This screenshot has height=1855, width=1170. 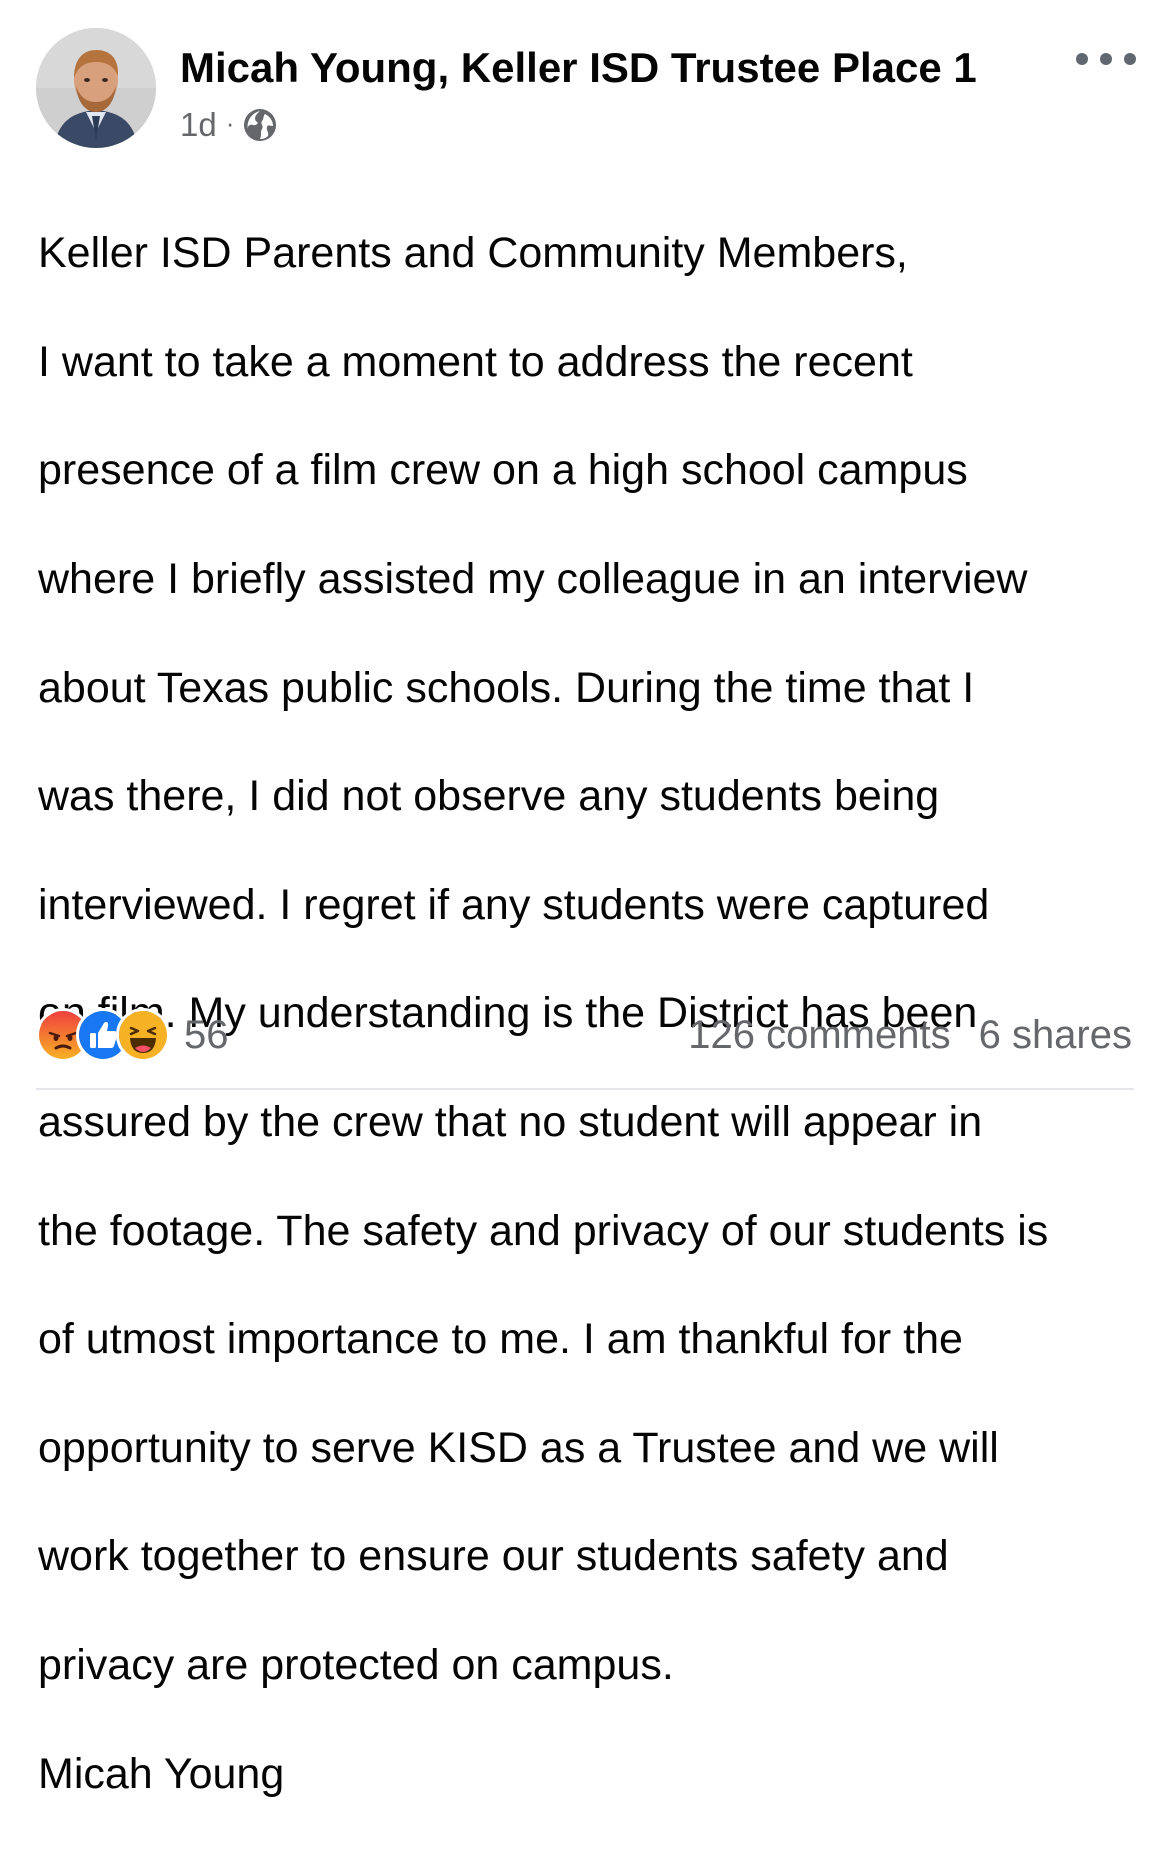 I want to click on reaction-summary: 56, so click(x=132, y=1035).